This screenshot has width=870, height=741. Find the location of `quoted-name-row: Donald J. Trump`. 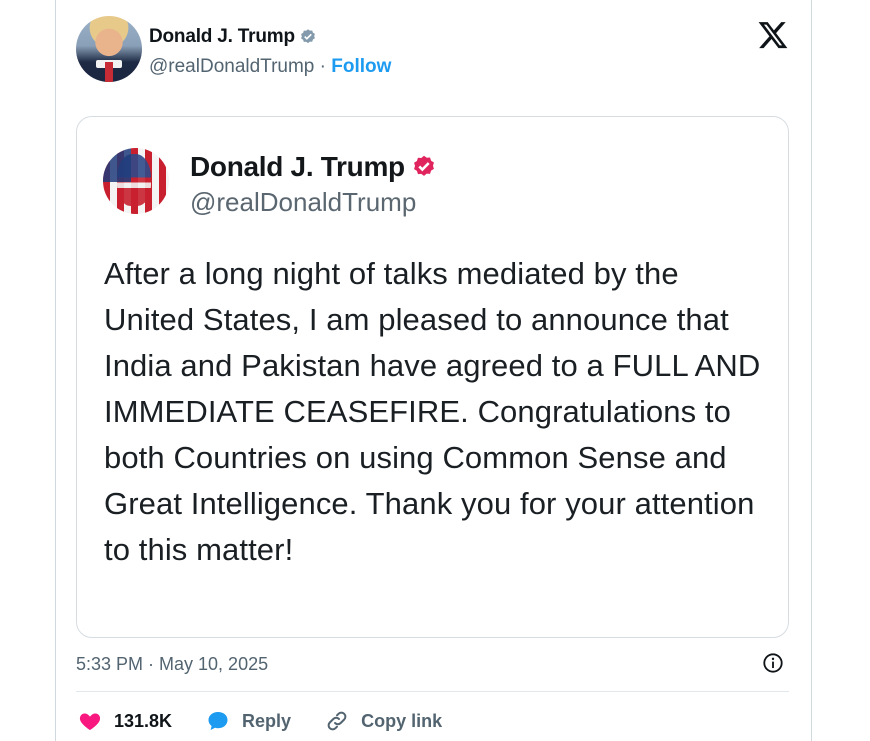

quoted-name-row: Donald J. Trump is located at coordinates (313, 167).